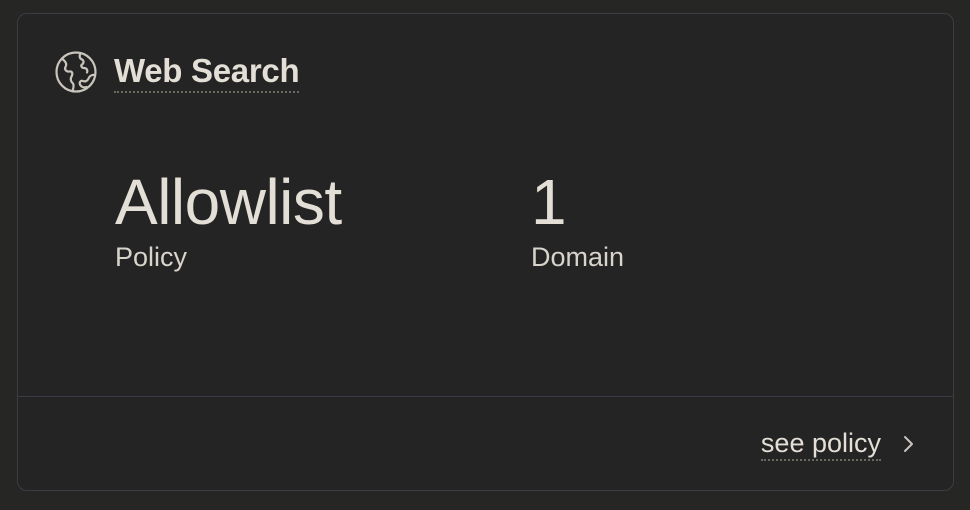 This screenshot has height=510, width=970. Describe the element at coordinates (151, 257) in the screenshot. I see `policy-label: Policy` at that location.